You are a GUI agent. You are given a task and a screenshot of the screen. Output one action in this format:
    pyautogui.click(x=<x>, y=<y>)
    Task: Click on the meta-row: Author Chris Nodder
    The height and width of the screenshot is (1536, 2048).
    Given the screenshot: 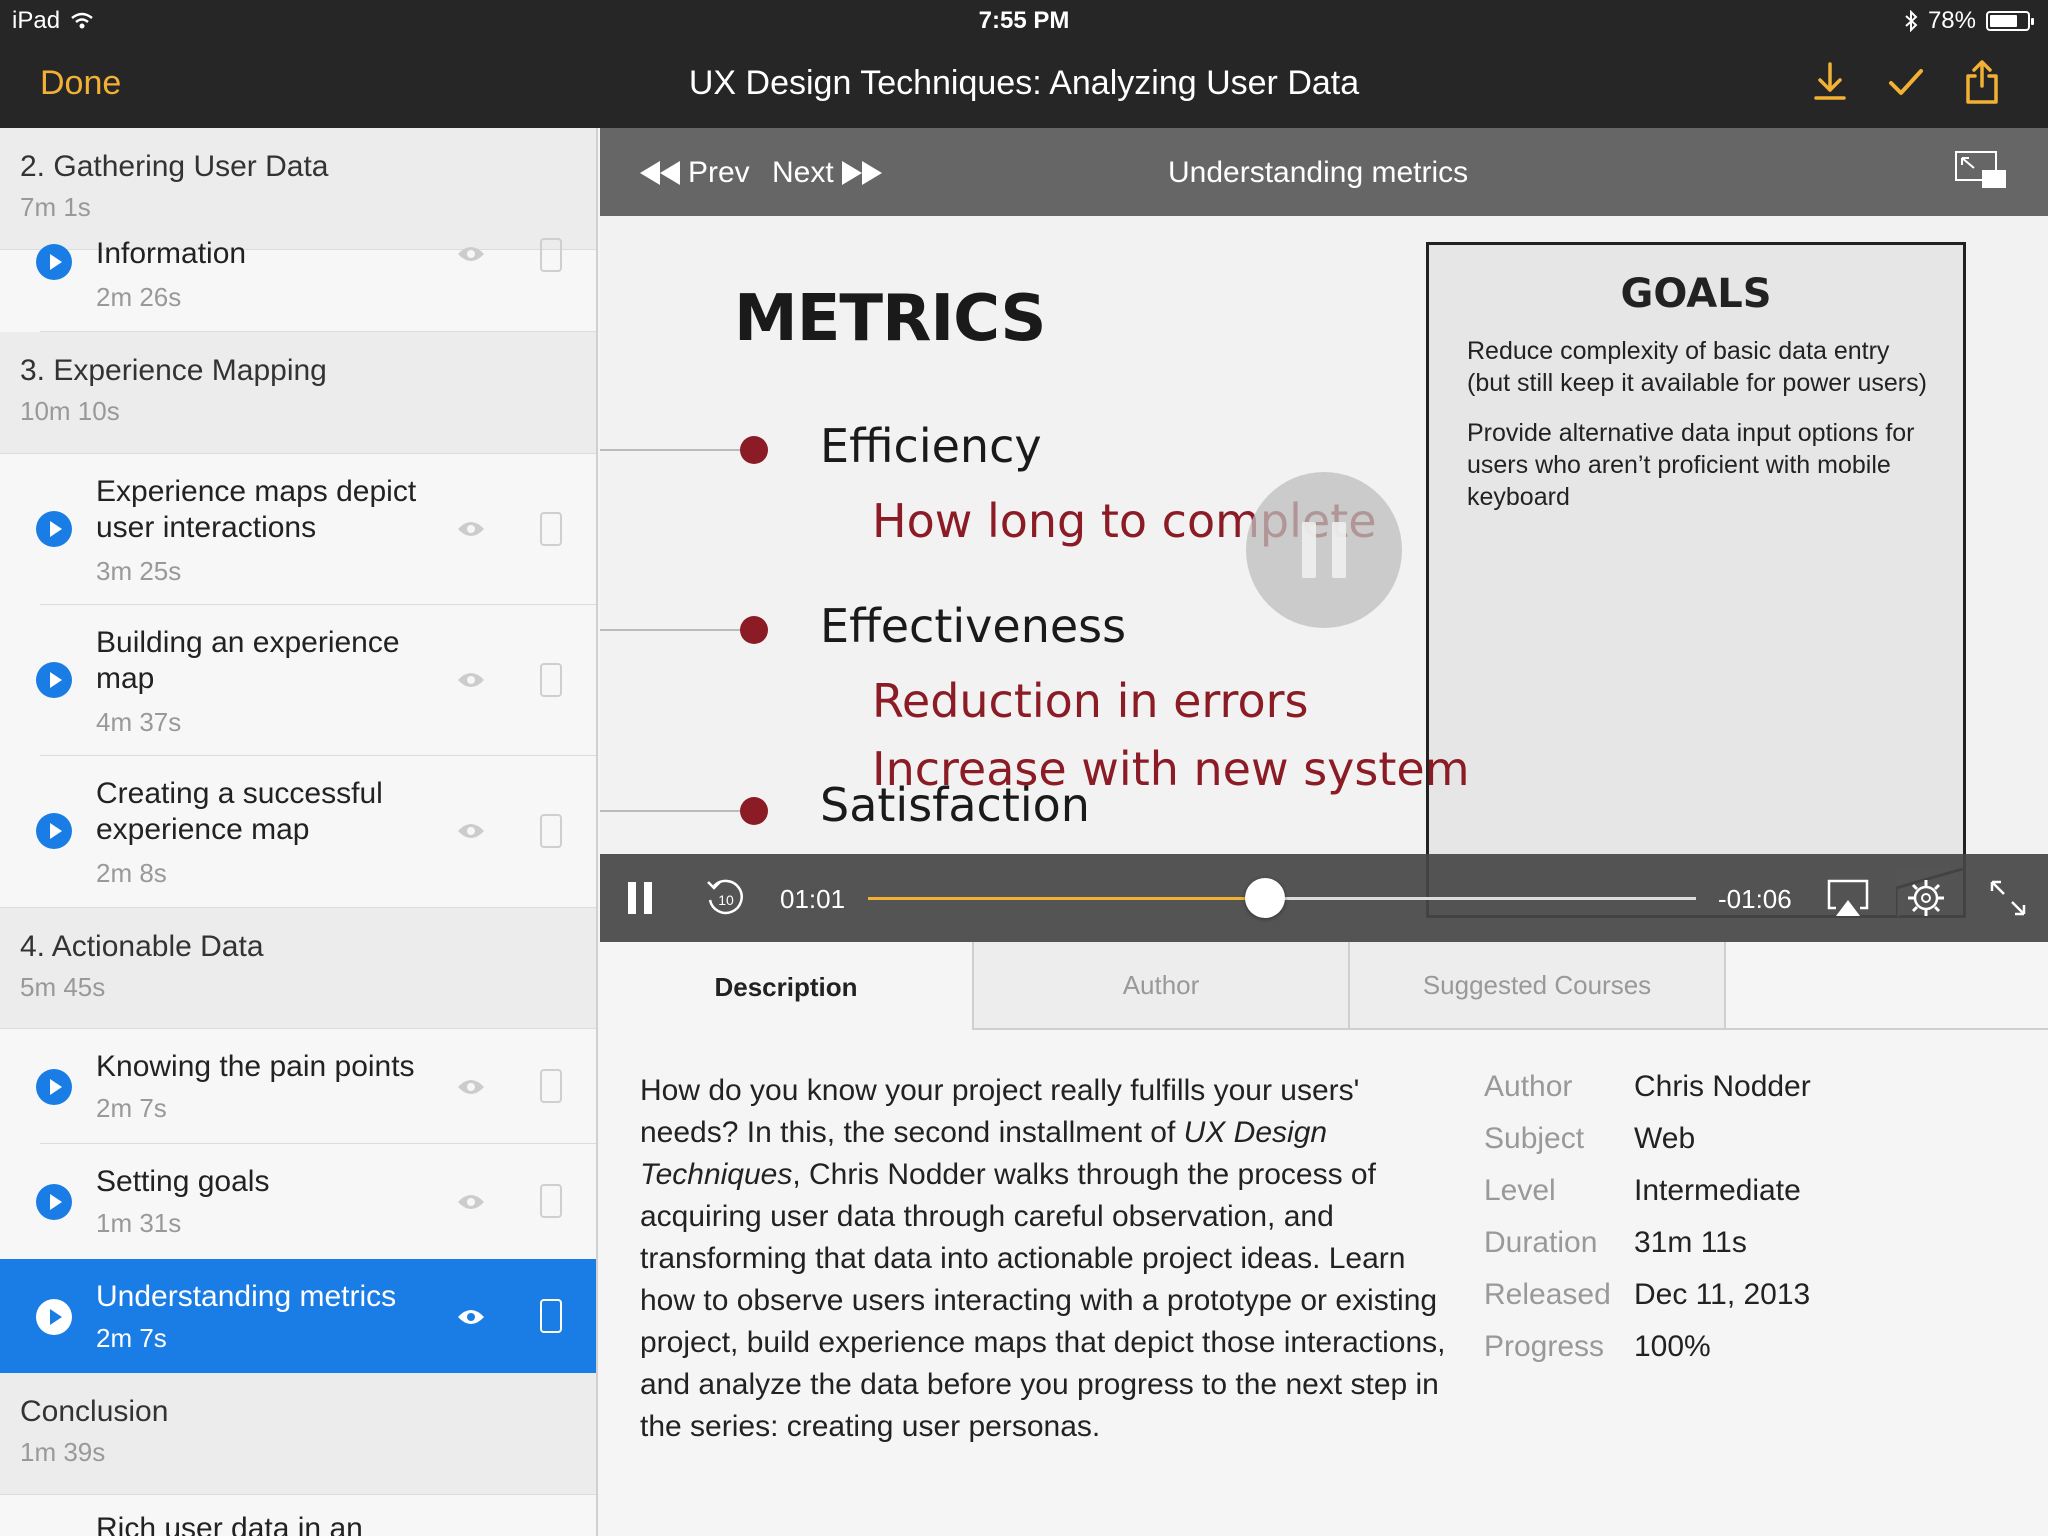 What is the action you would take?
    pyautogui.click(x=1647, y=1096)
    